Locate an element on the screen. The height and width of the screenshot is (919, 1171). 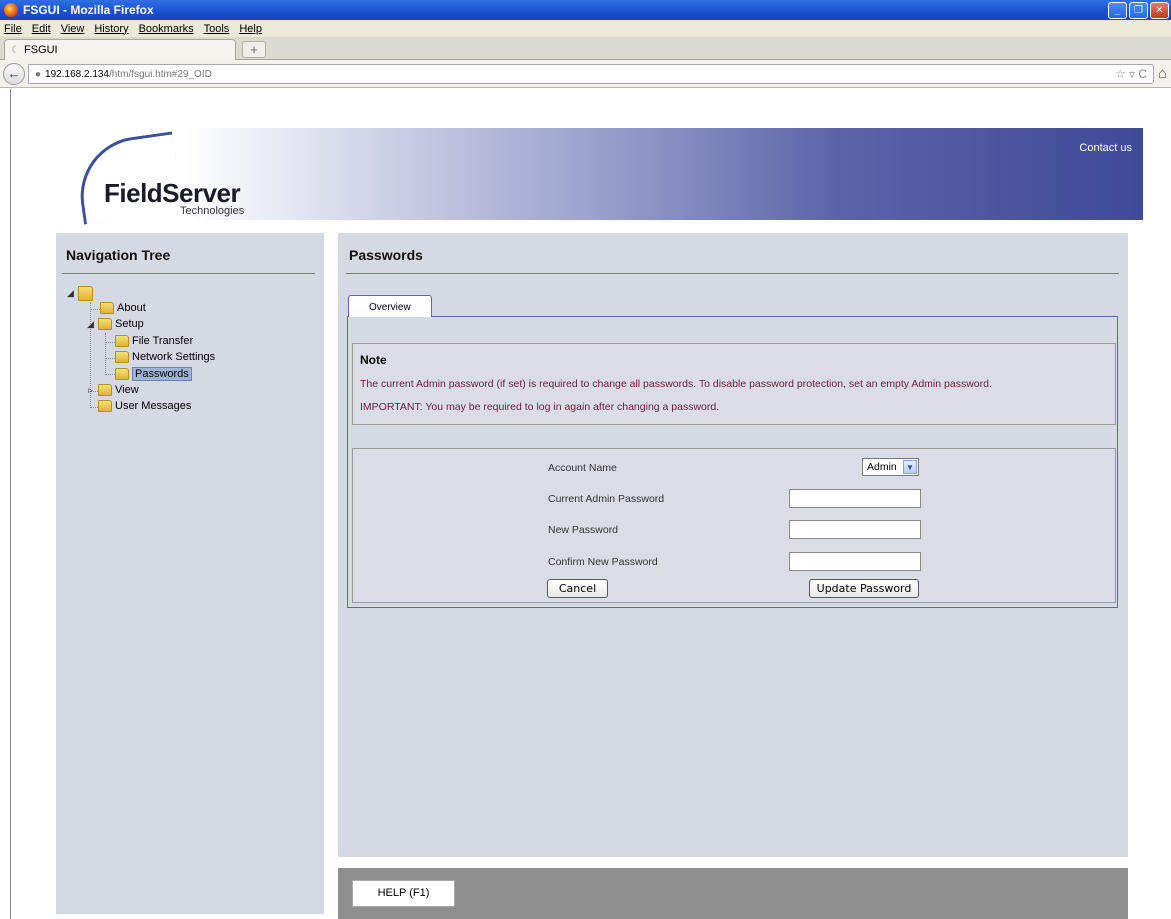
new-password-input is located at coordinates (855, 529).